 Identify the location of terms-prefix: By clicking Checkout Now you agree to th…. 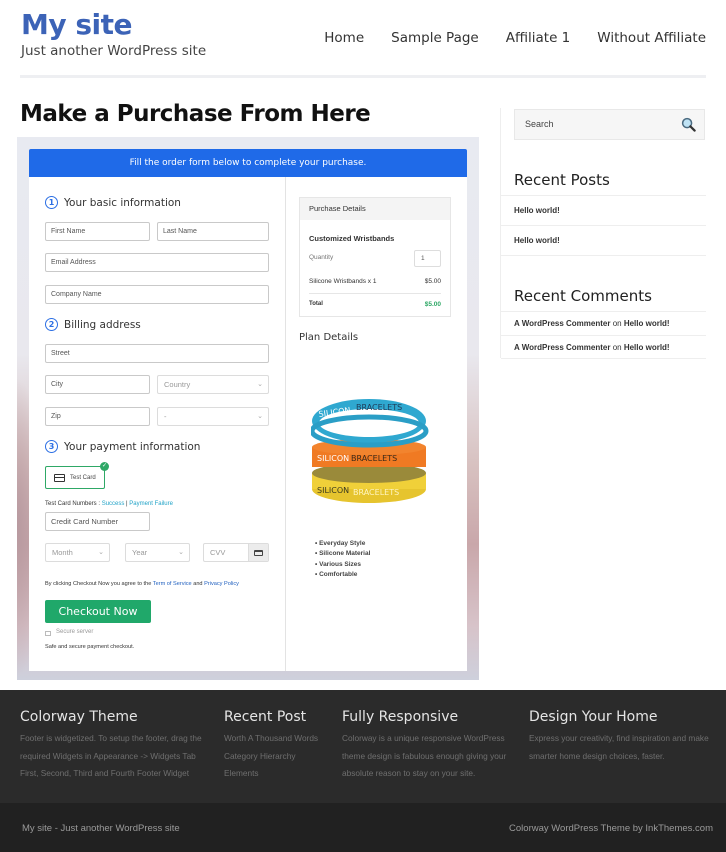
(99, 584).